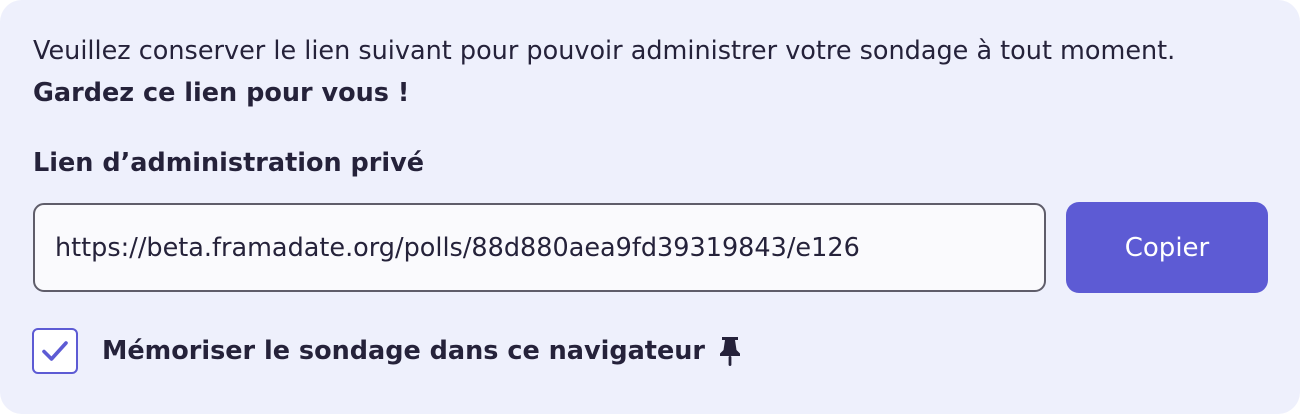  Describe the element at coordinates (403, 351) in the screenshot. I see `remember-label: Mémoriser le sondage dans ce navigateur` at that location.